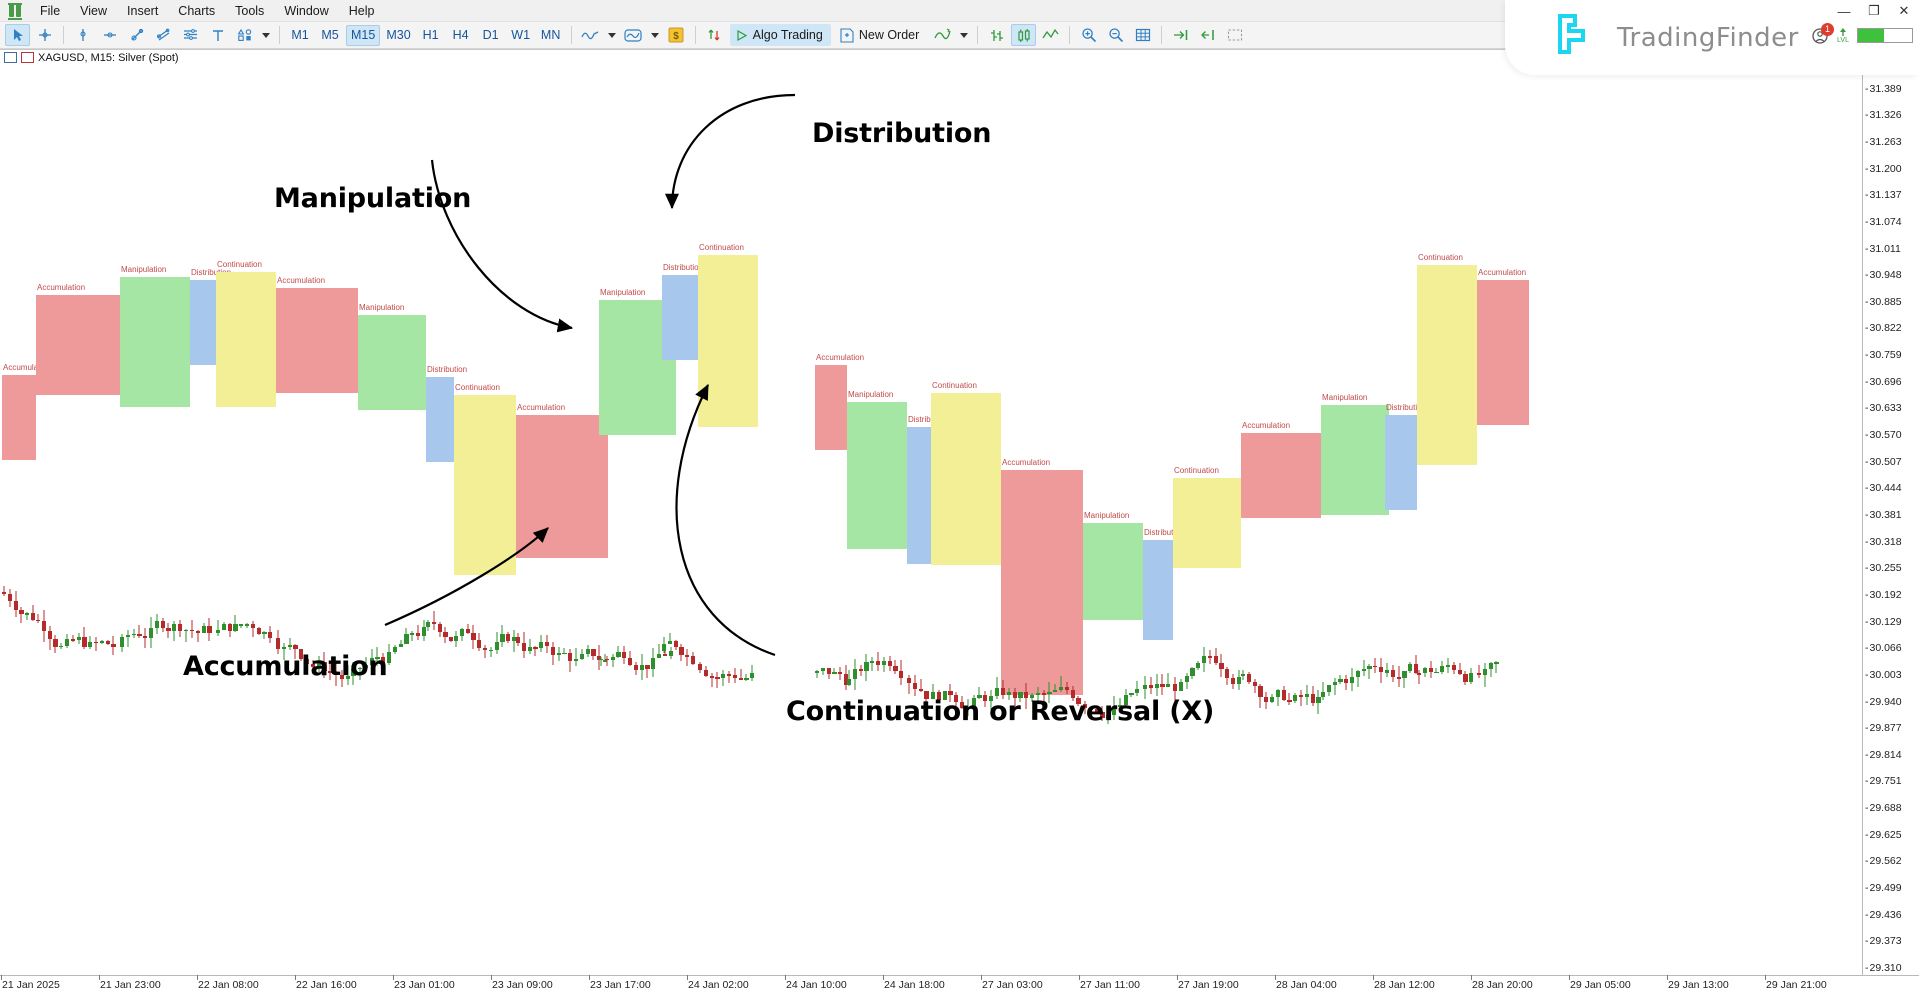 This screenshot has width=1919, height=996. I want to click on equidistant-channel-icon, so click(163, 35).